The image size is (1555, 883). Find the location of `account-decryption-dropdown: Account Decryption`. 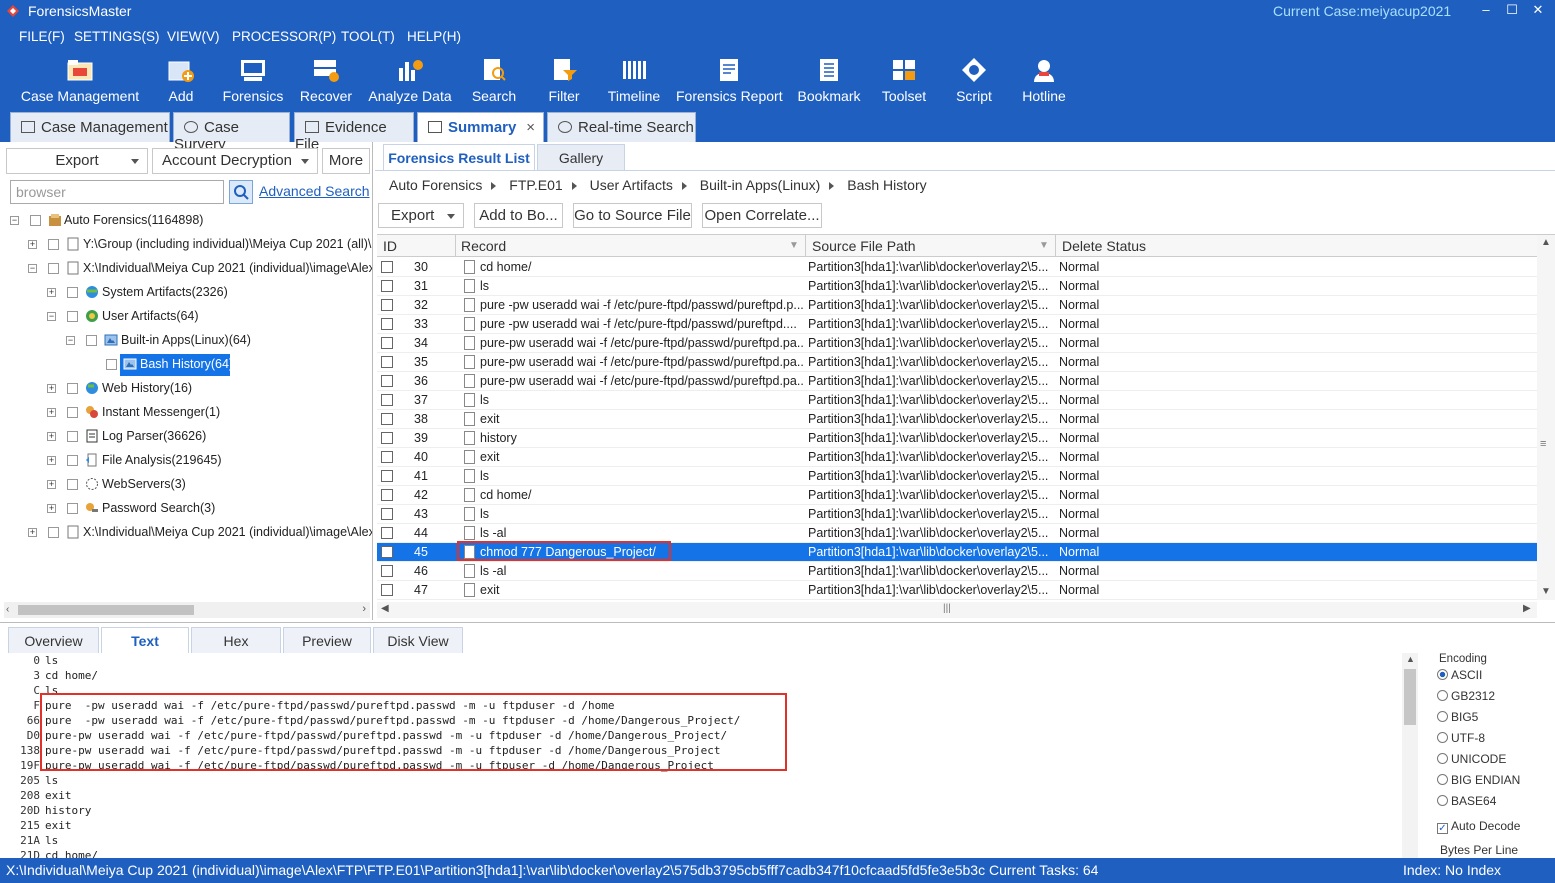

account-decryption-dropdown: Account Decryption is located at coordinates (235, 161).